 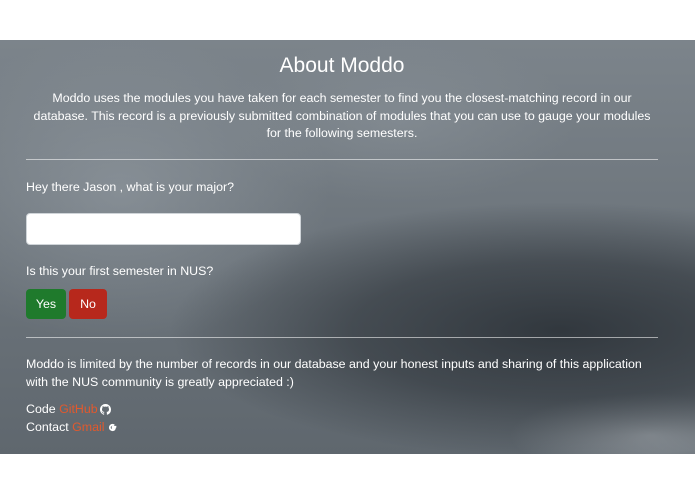 What do you see at coordinates (41, 409) in the screenshot?
I see `code-label: Code` at bounding box center [41, 409].